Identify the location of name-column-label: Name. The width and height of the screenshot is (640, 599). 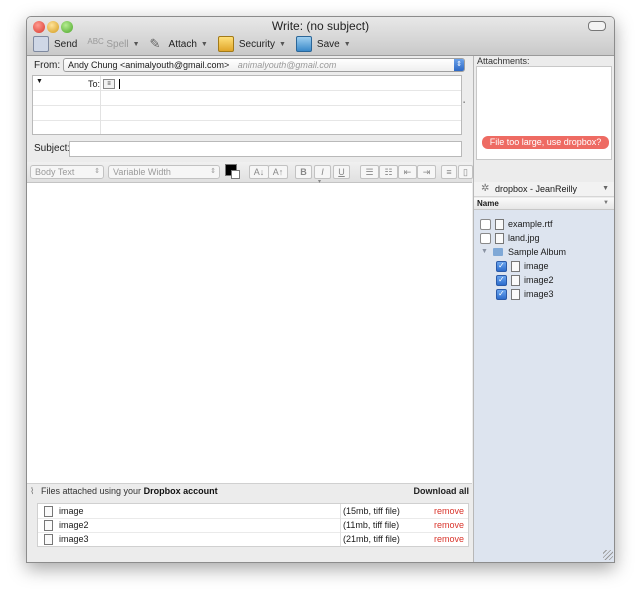
(488, 203).